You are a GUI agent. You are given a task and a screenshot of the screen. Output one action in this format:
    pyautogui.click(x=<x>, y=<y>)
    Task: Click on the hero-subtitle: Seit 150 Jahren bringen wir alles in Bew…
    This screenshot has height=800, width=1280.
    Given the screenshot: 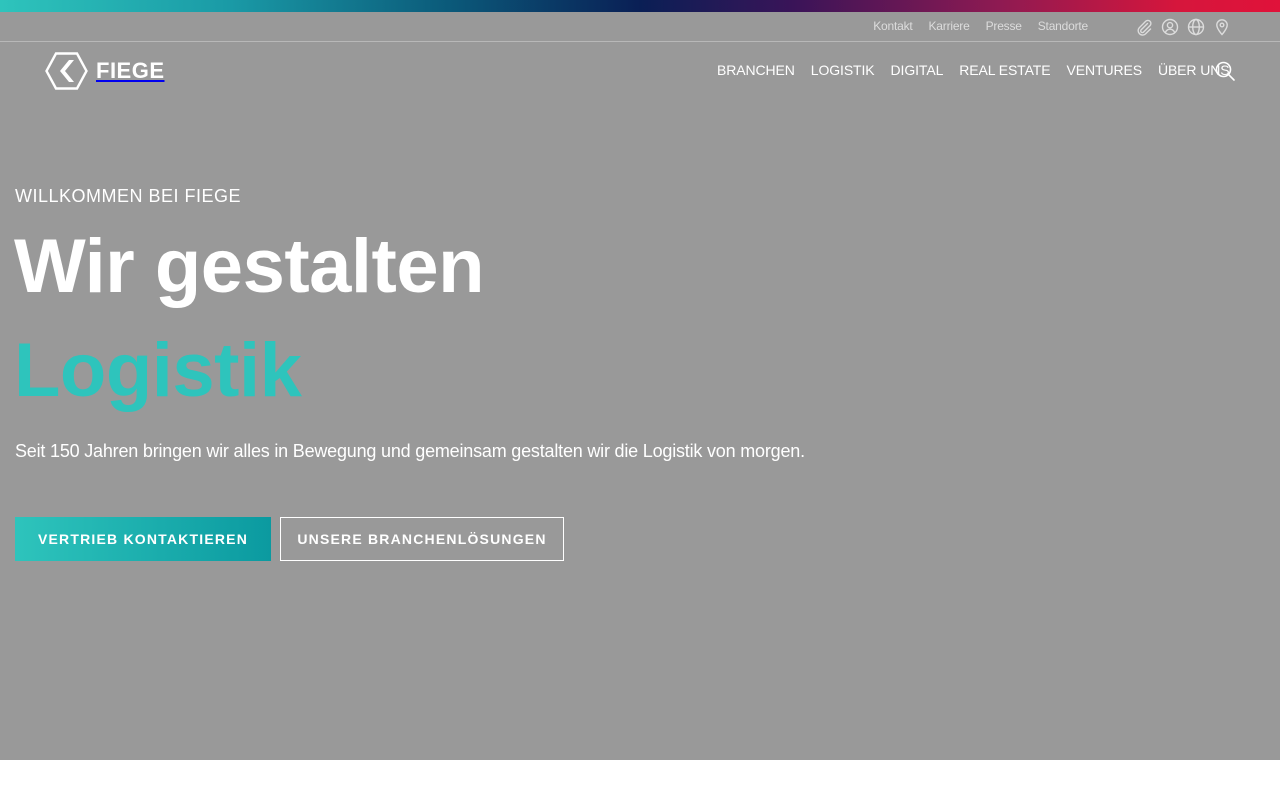 What is the action you would take?
    pyautogui.click(x=410, y=451)
    